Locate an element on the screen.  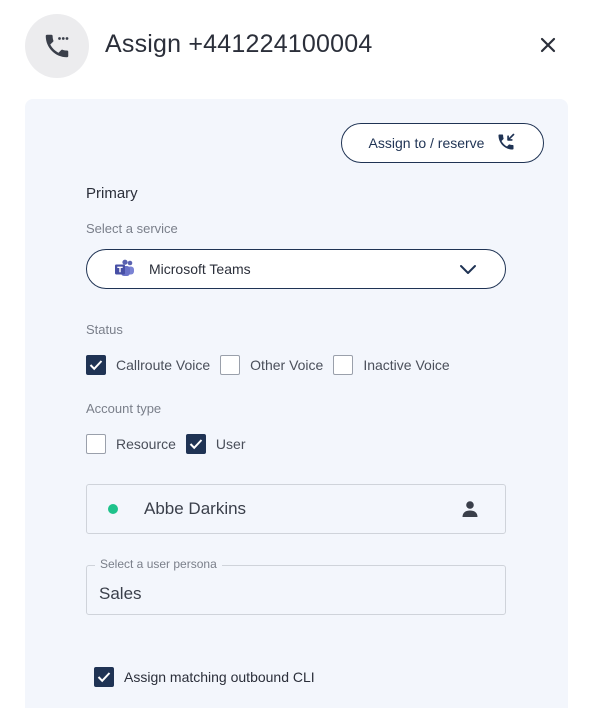
service-select-value: Microsoft Teams is located at coordinates (200, 269).